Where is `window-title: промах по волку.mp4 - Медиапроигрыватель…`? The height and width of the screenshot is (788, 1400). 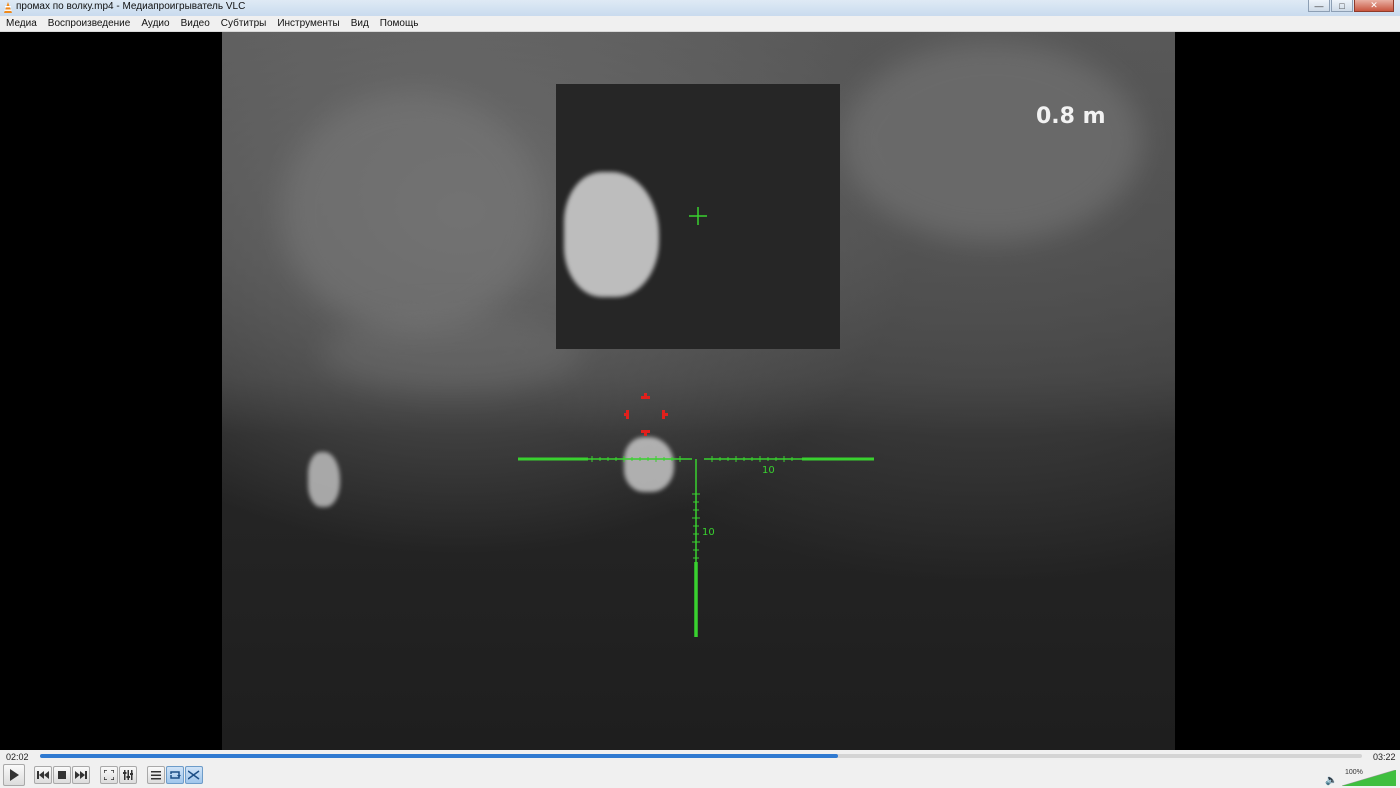 window-title: промах по волку.mp4 - Медиапроигрыватель… is located at coordinates (131, 6).